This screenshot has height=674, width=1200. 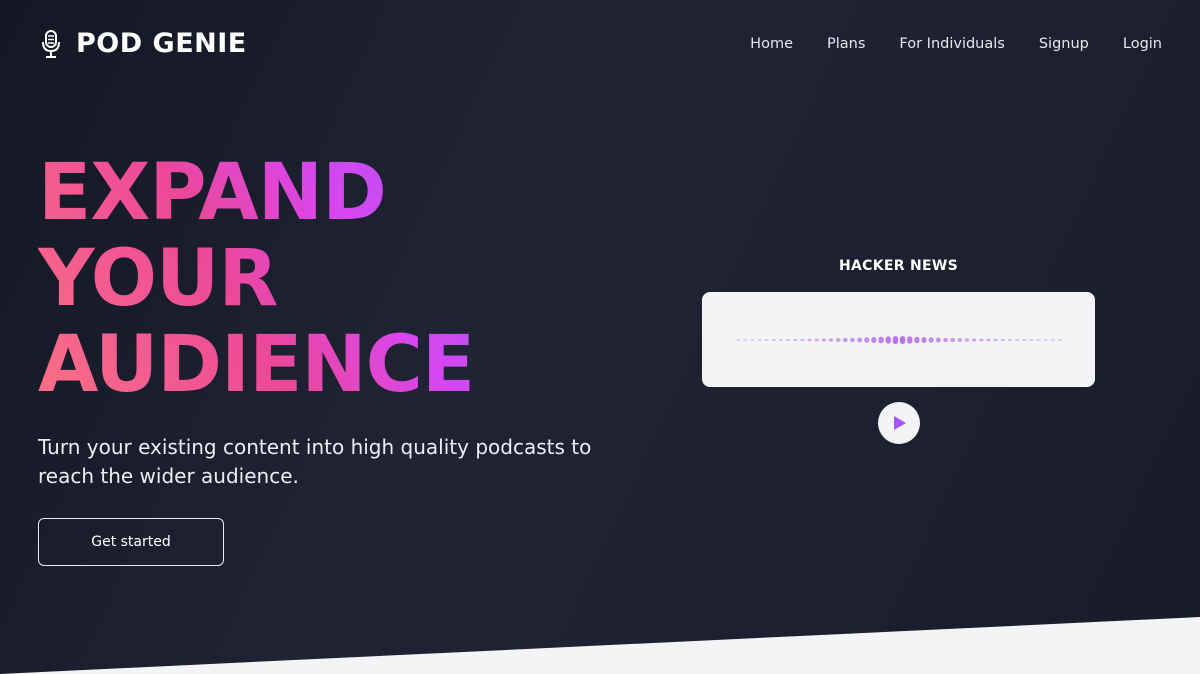 I want to click on nav-for-individuals: For Individuals, so click(x=951, y=44).